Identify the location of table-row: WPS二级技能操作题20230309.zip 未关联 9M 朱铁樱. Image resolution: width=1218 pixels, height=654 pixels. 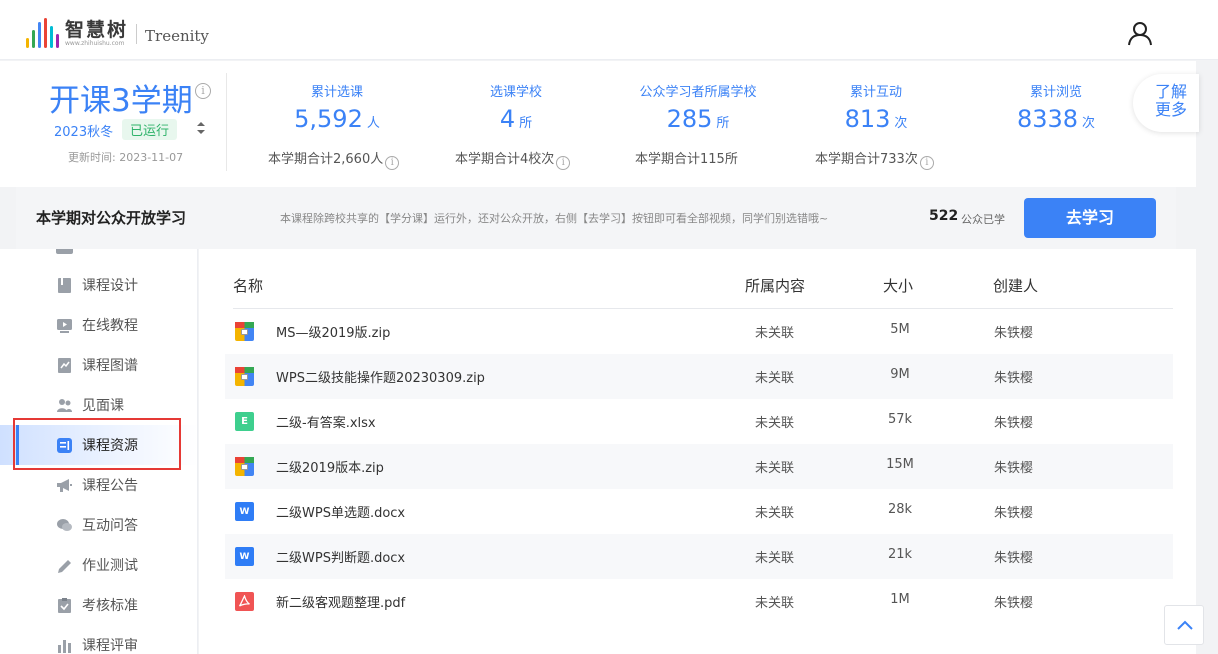
(699, 376).